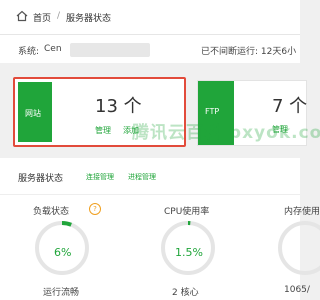 This screenshot has width=320, height=300. I want to click on website-count: 13 个, so click(118, 106).